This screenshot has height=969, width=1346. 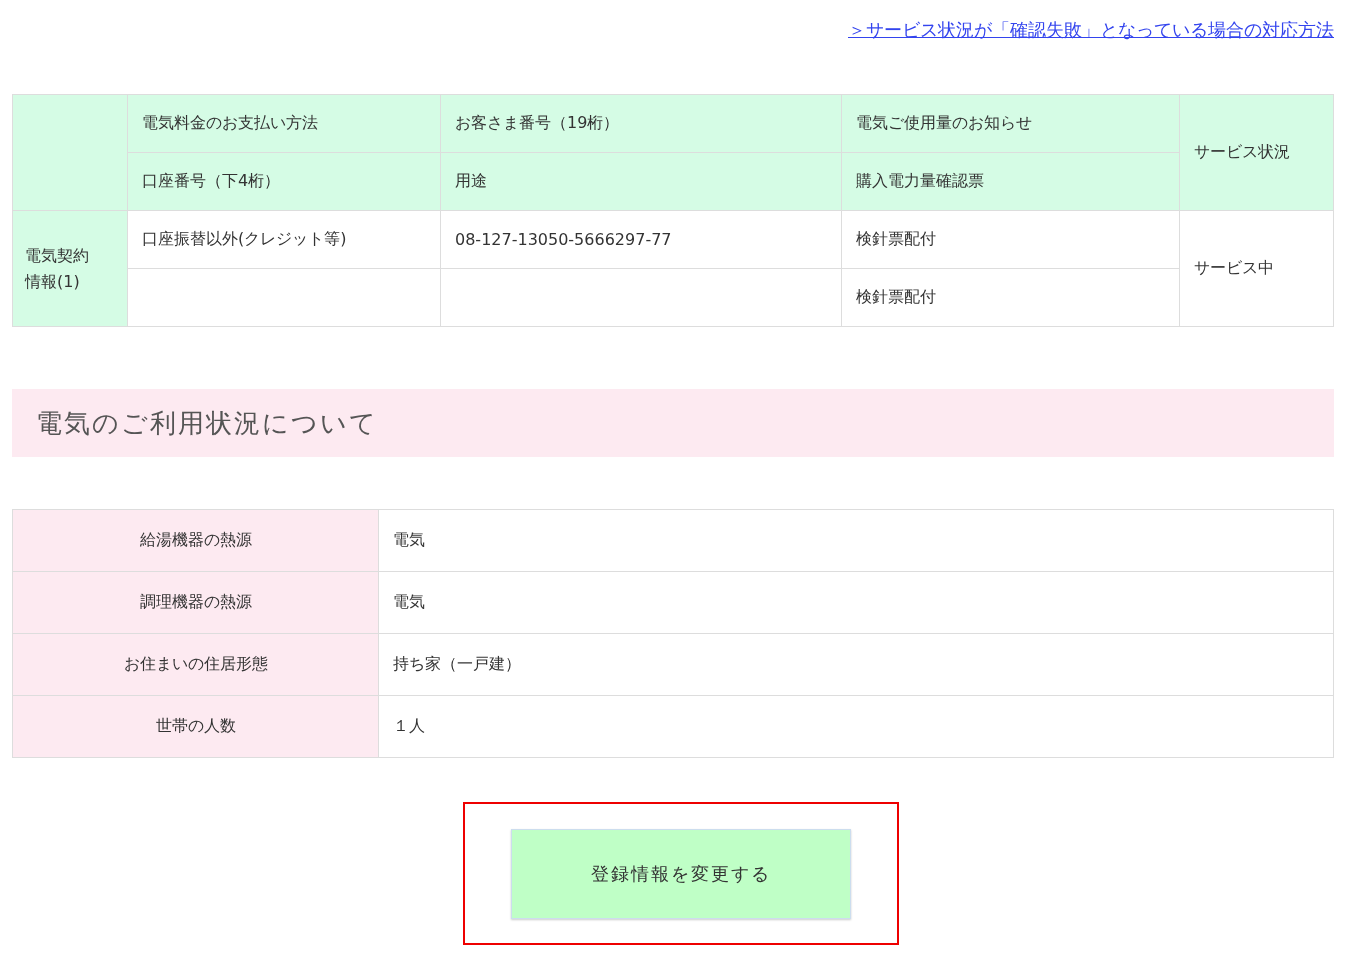 What do you see at coordinates (284, 181) in the screenshot?
I see `header-cell: 口座番号（下4桁）` at bounding box center [284, 181].